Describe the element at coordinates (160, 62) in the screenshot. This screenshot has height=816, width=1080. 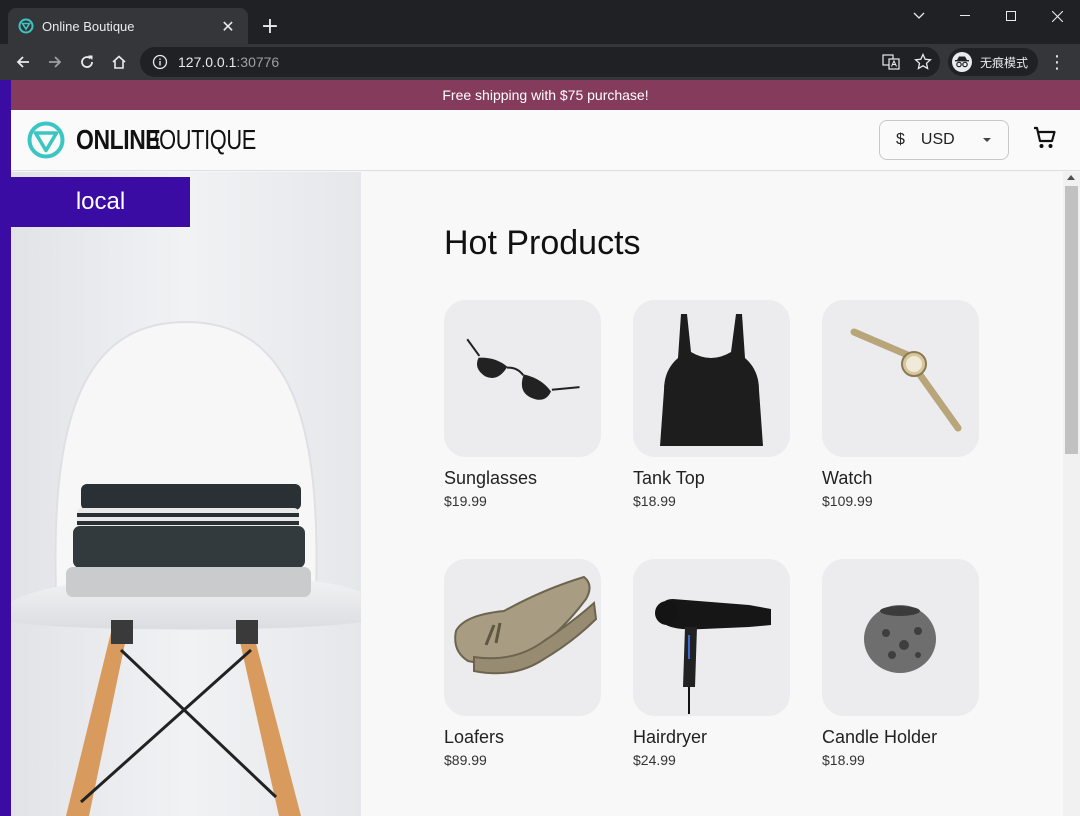
I see `site-info-icon` at that location.